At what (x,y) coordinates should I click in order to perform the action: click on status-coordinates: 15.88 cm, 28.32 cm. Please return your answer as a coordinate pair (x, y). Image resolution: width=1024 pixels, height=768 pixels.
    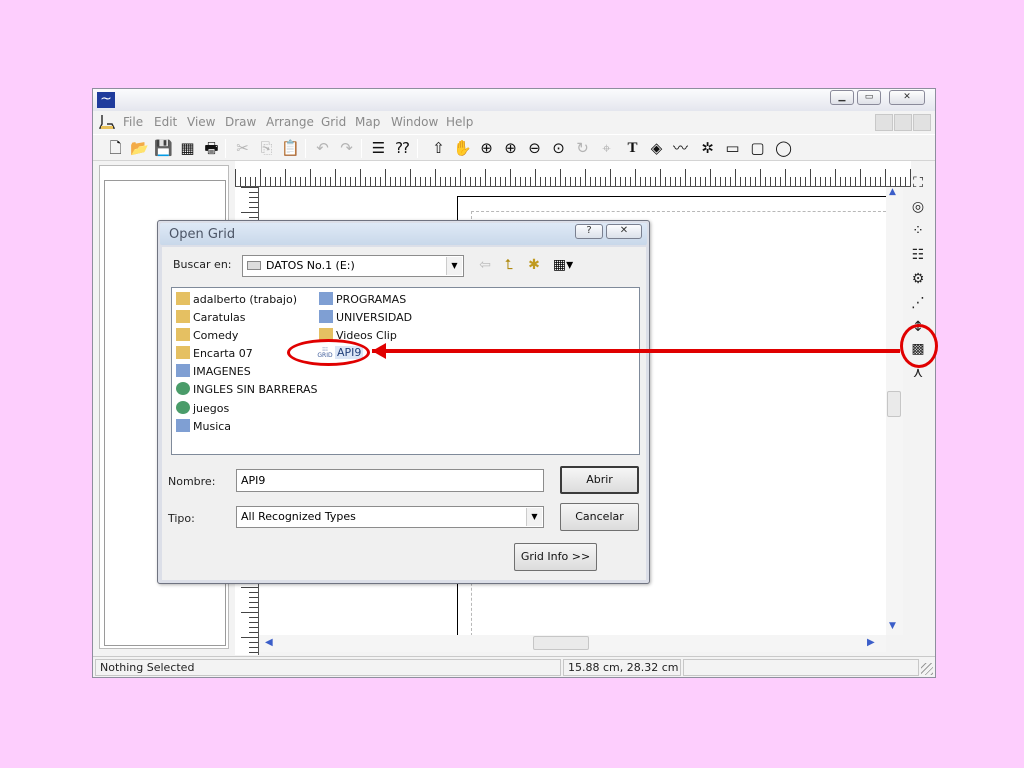
    Looking at the image, I should click on (622, 667).